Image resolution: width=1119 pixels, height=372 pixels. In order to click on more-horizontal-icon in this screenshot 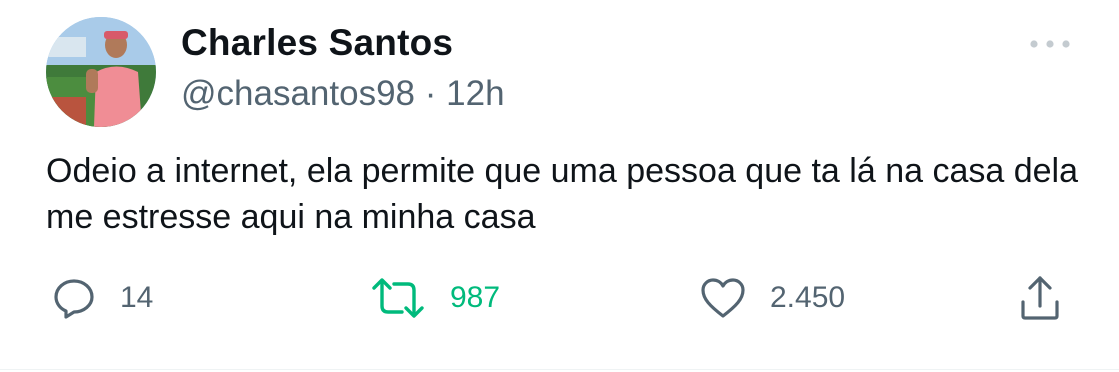, I will do `click(1050, 44)`.